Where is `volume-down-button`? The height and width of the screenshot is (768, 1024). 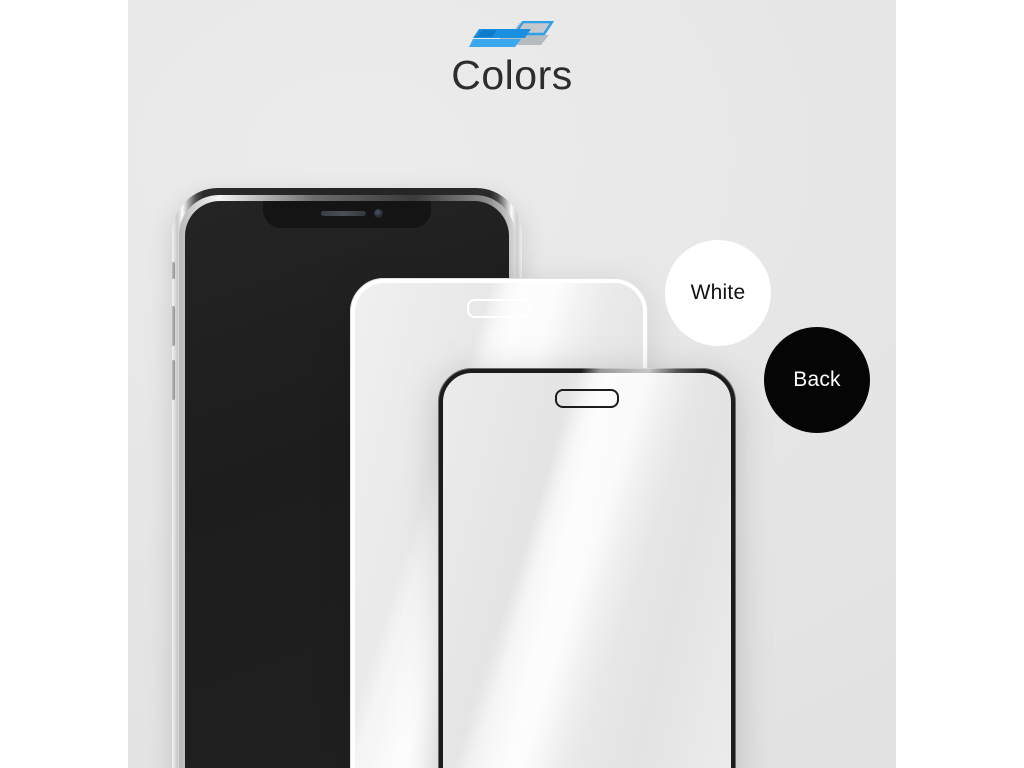
volume-down-button is located at coordinates (173, 380).